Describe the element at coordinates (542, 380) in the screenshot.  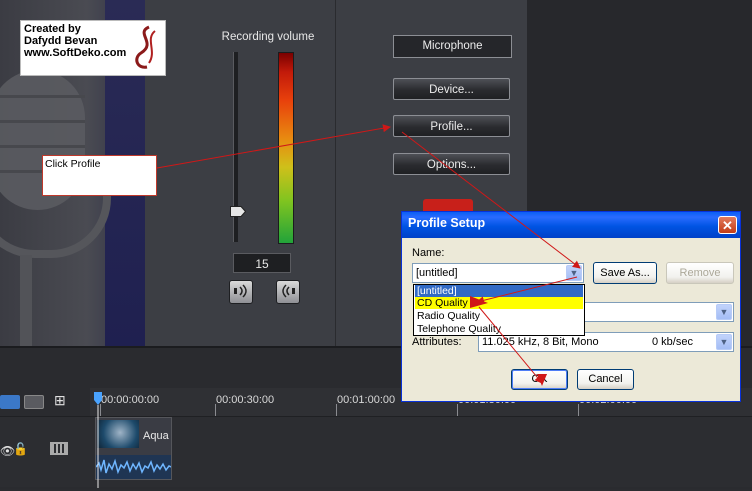
I see `arrowhead-ok` at that location.